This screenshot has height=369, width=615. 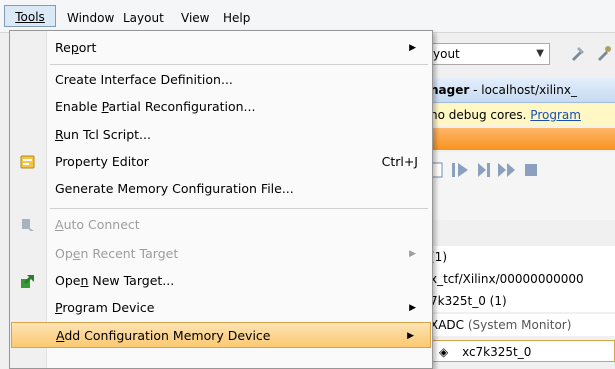 I want to click on auto-connect-icon, so click(x=28, y=225).